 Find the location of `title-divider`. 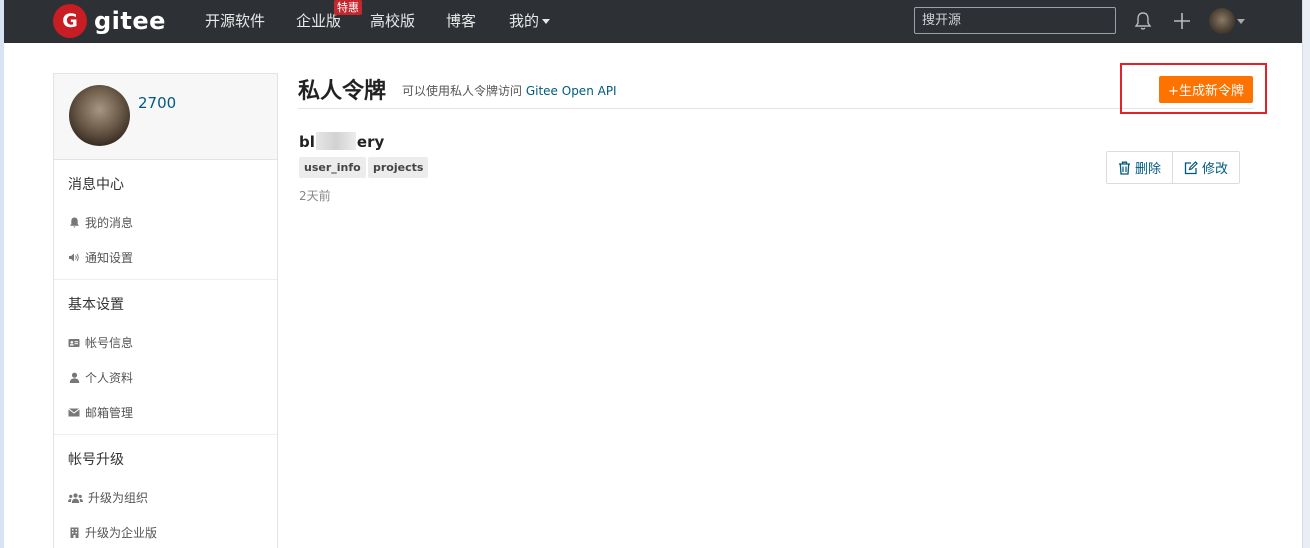

title-divider is located at coordinates (775, 108).